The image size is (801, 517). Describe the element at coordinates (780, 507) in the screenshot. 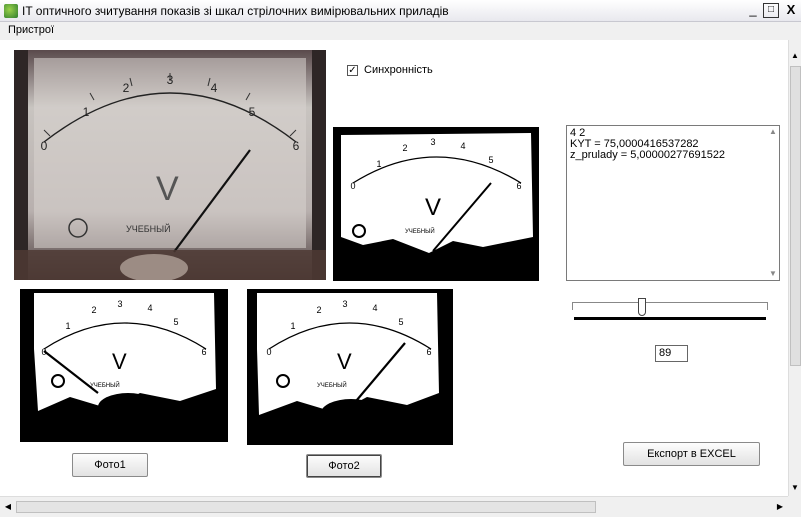

I see `arrow-right-icon: ▶` at that location.